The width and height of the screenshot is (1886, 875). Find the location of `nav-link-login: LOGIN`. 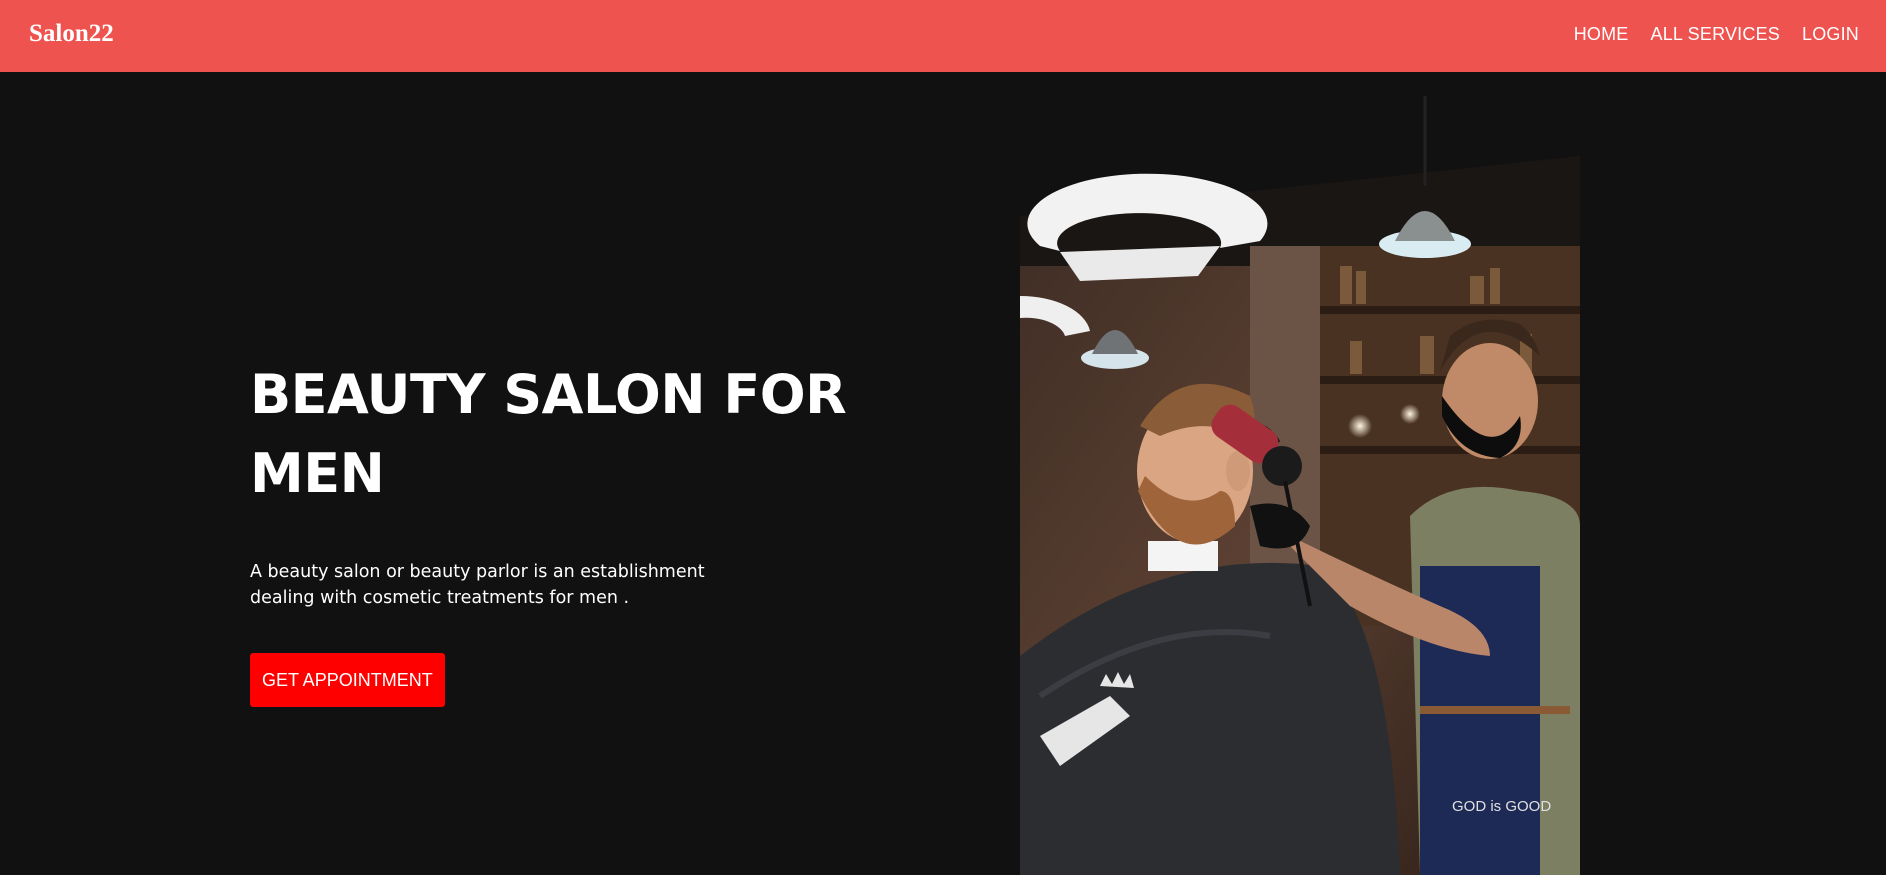

nav-link-login: LOGIN is located at coordinates (1830, 34).